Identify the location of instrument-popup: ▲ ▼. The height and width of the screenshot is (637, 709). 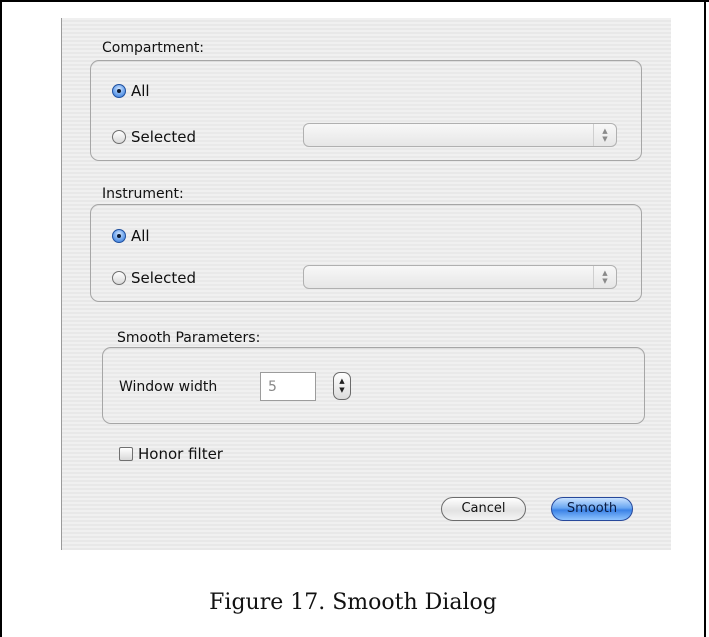
(460, 277).